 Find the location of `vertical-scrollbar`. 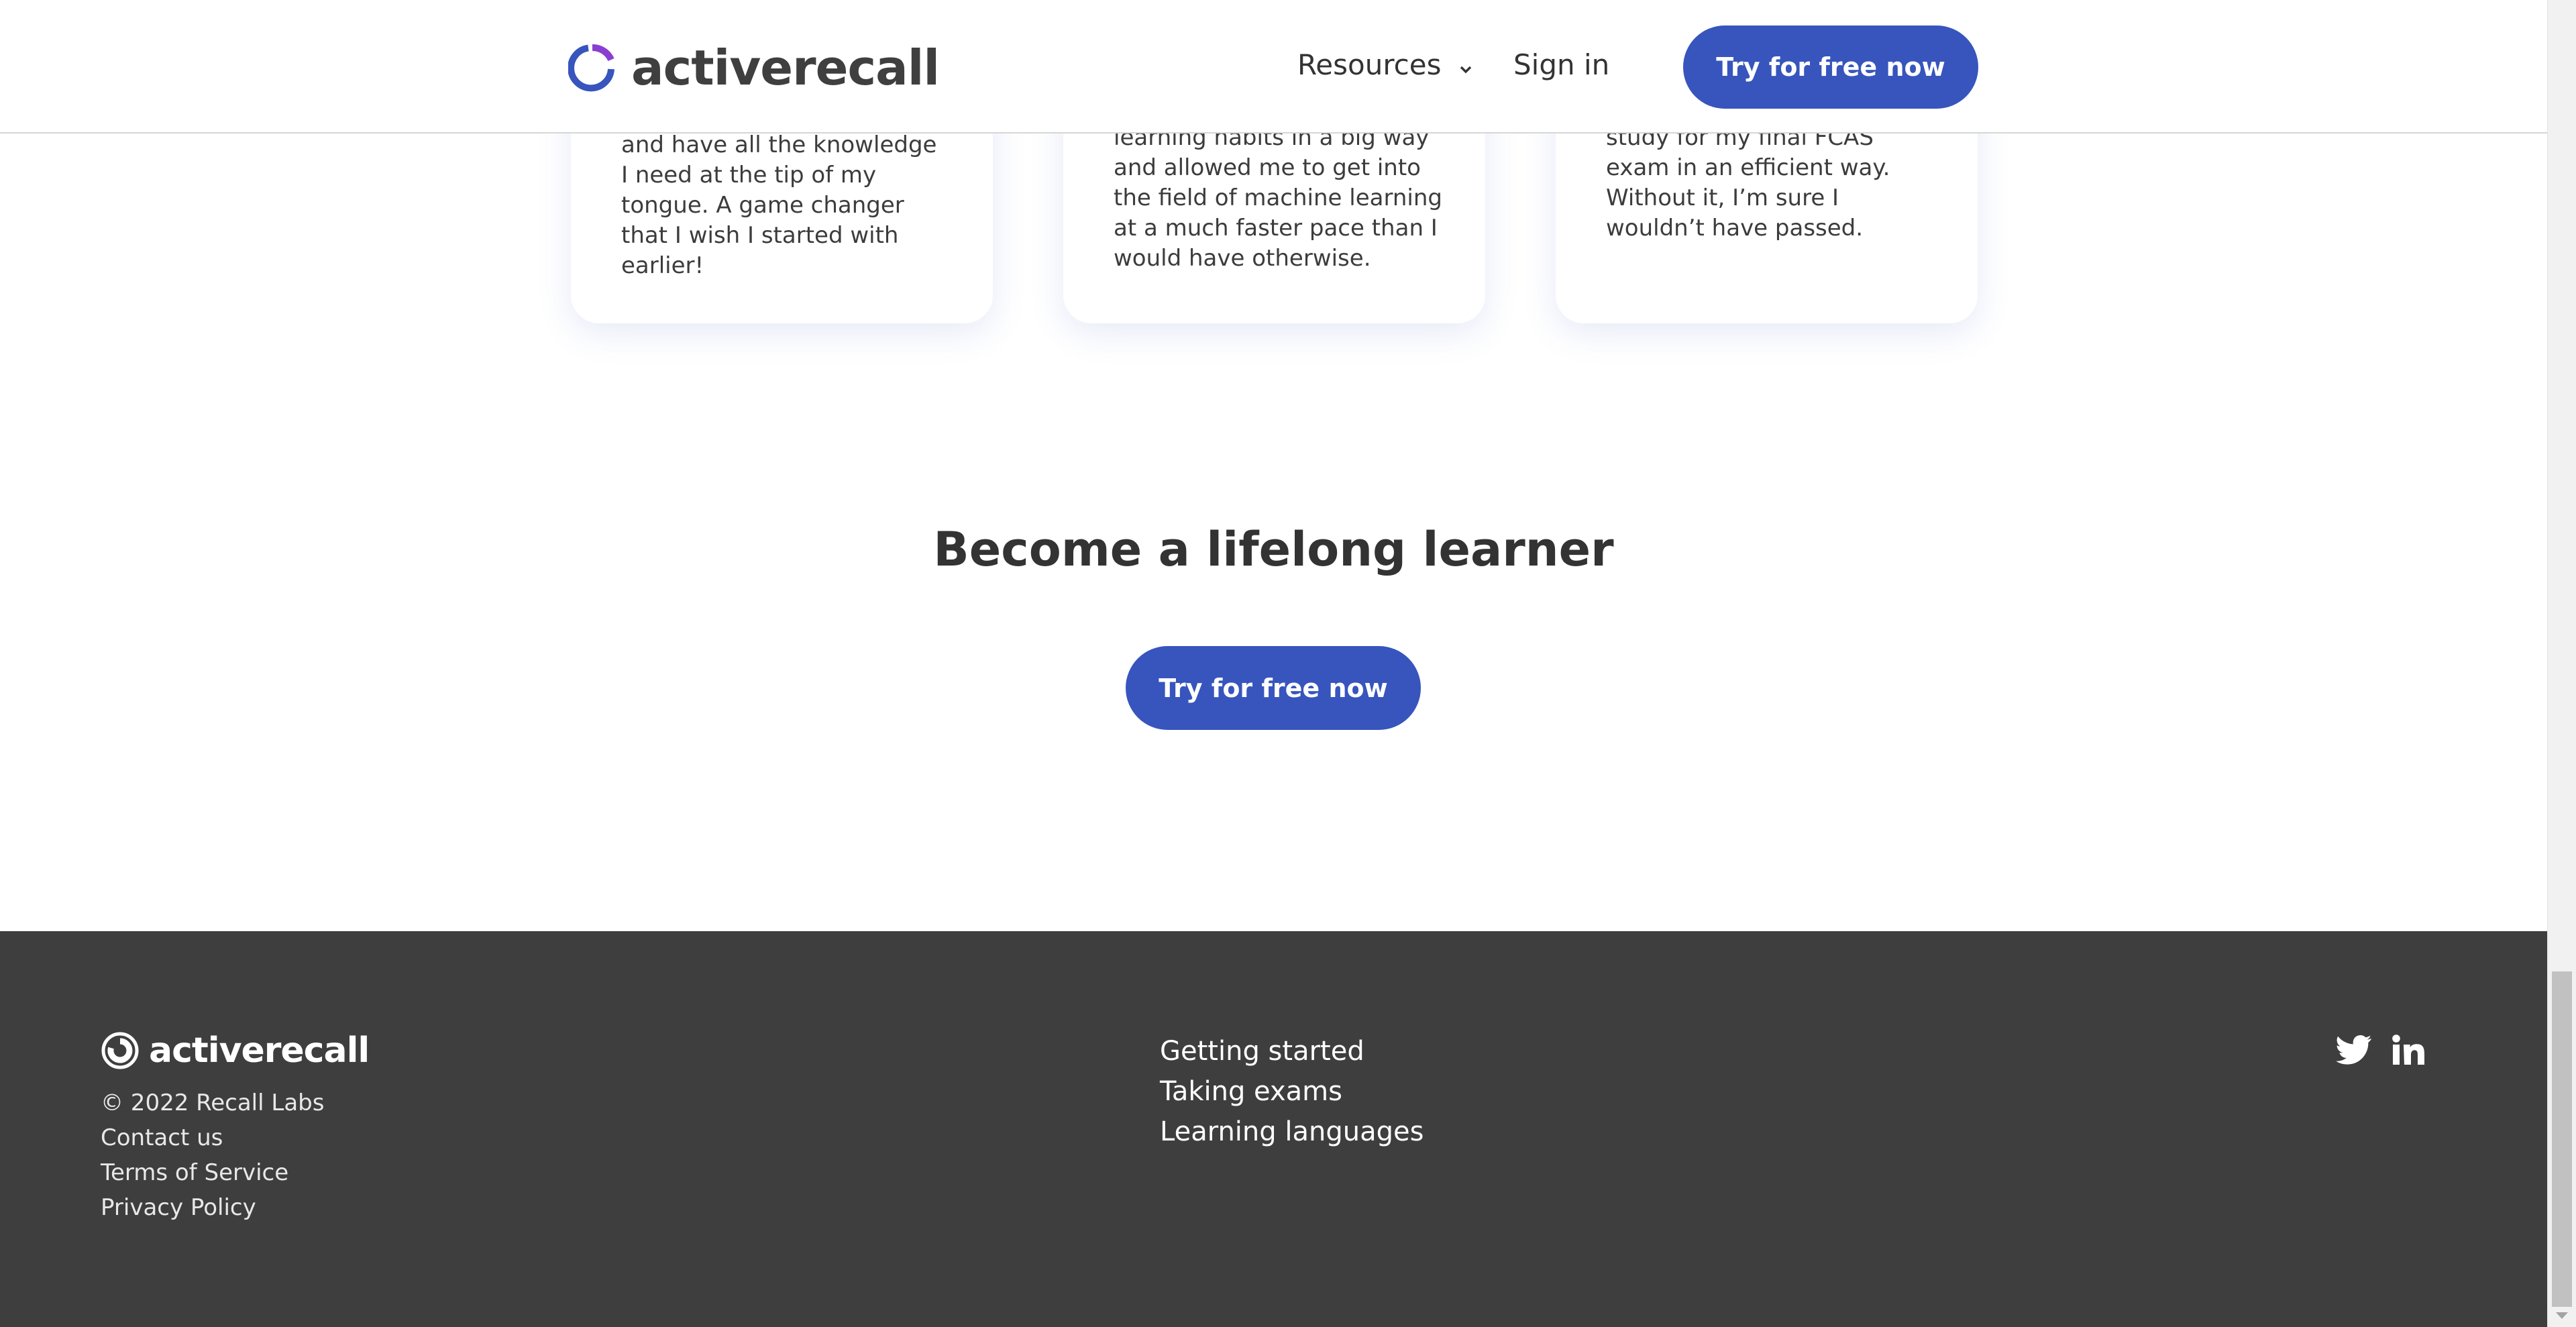

vertical-scrollbar is located at coordinates (2561, 663).